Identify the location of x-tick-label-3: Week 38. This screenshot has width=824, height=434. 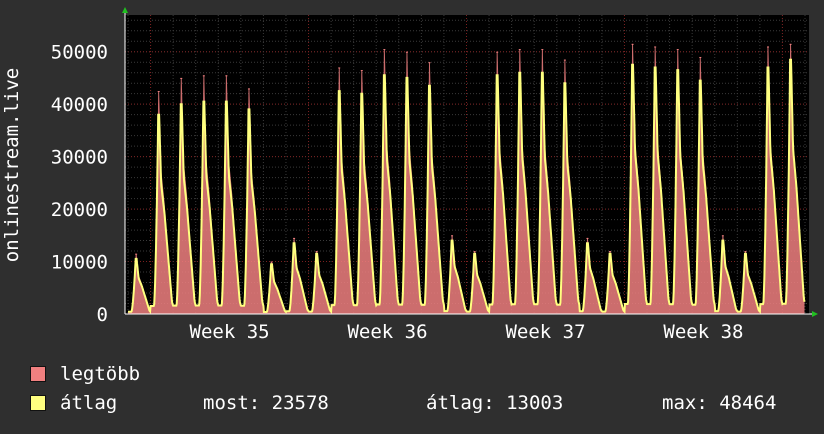
(703, 332).